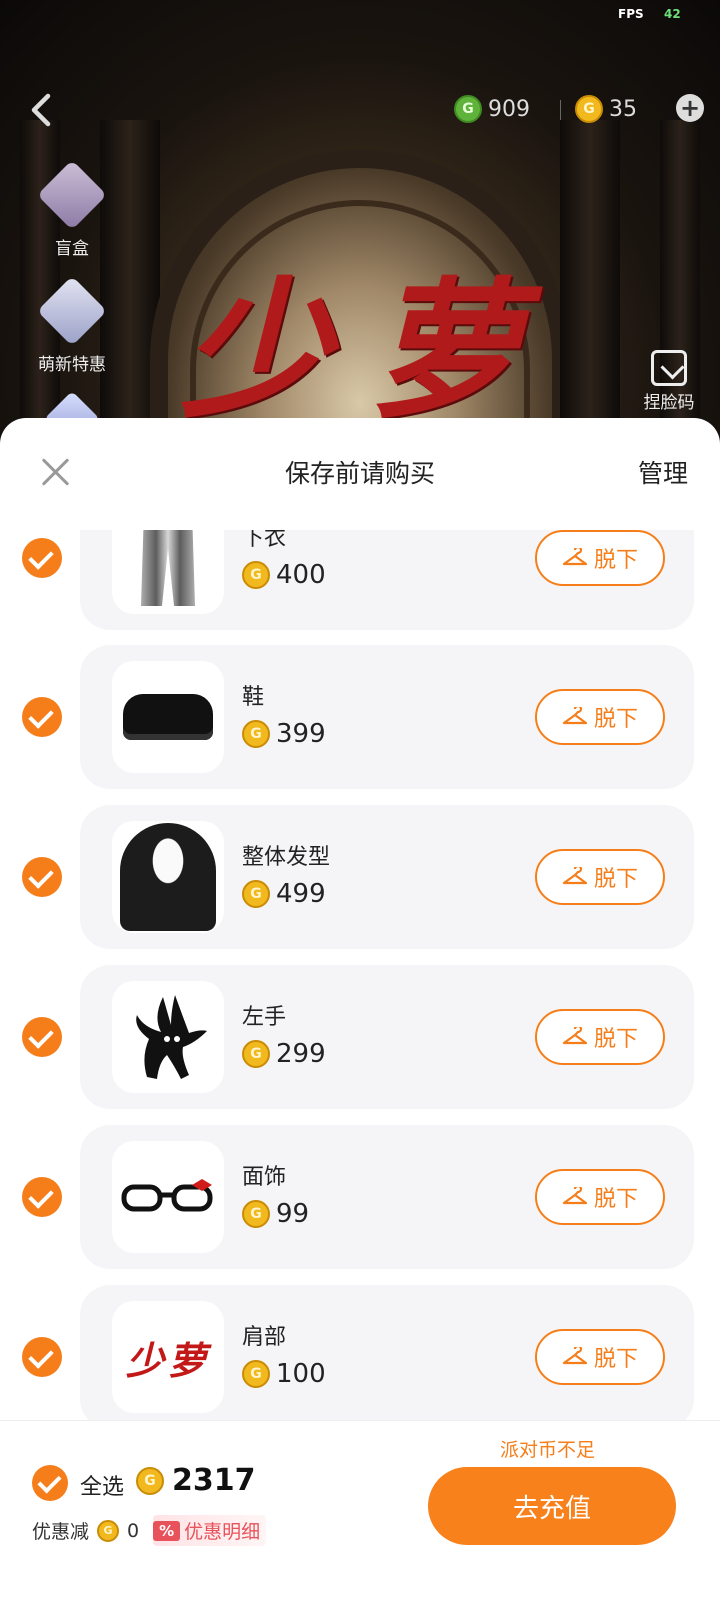 This screenshot has height=1600, width=720. Describe the element at coordinates (663, 472) in the screenshot. I see `manage-button: 管理` at that location.